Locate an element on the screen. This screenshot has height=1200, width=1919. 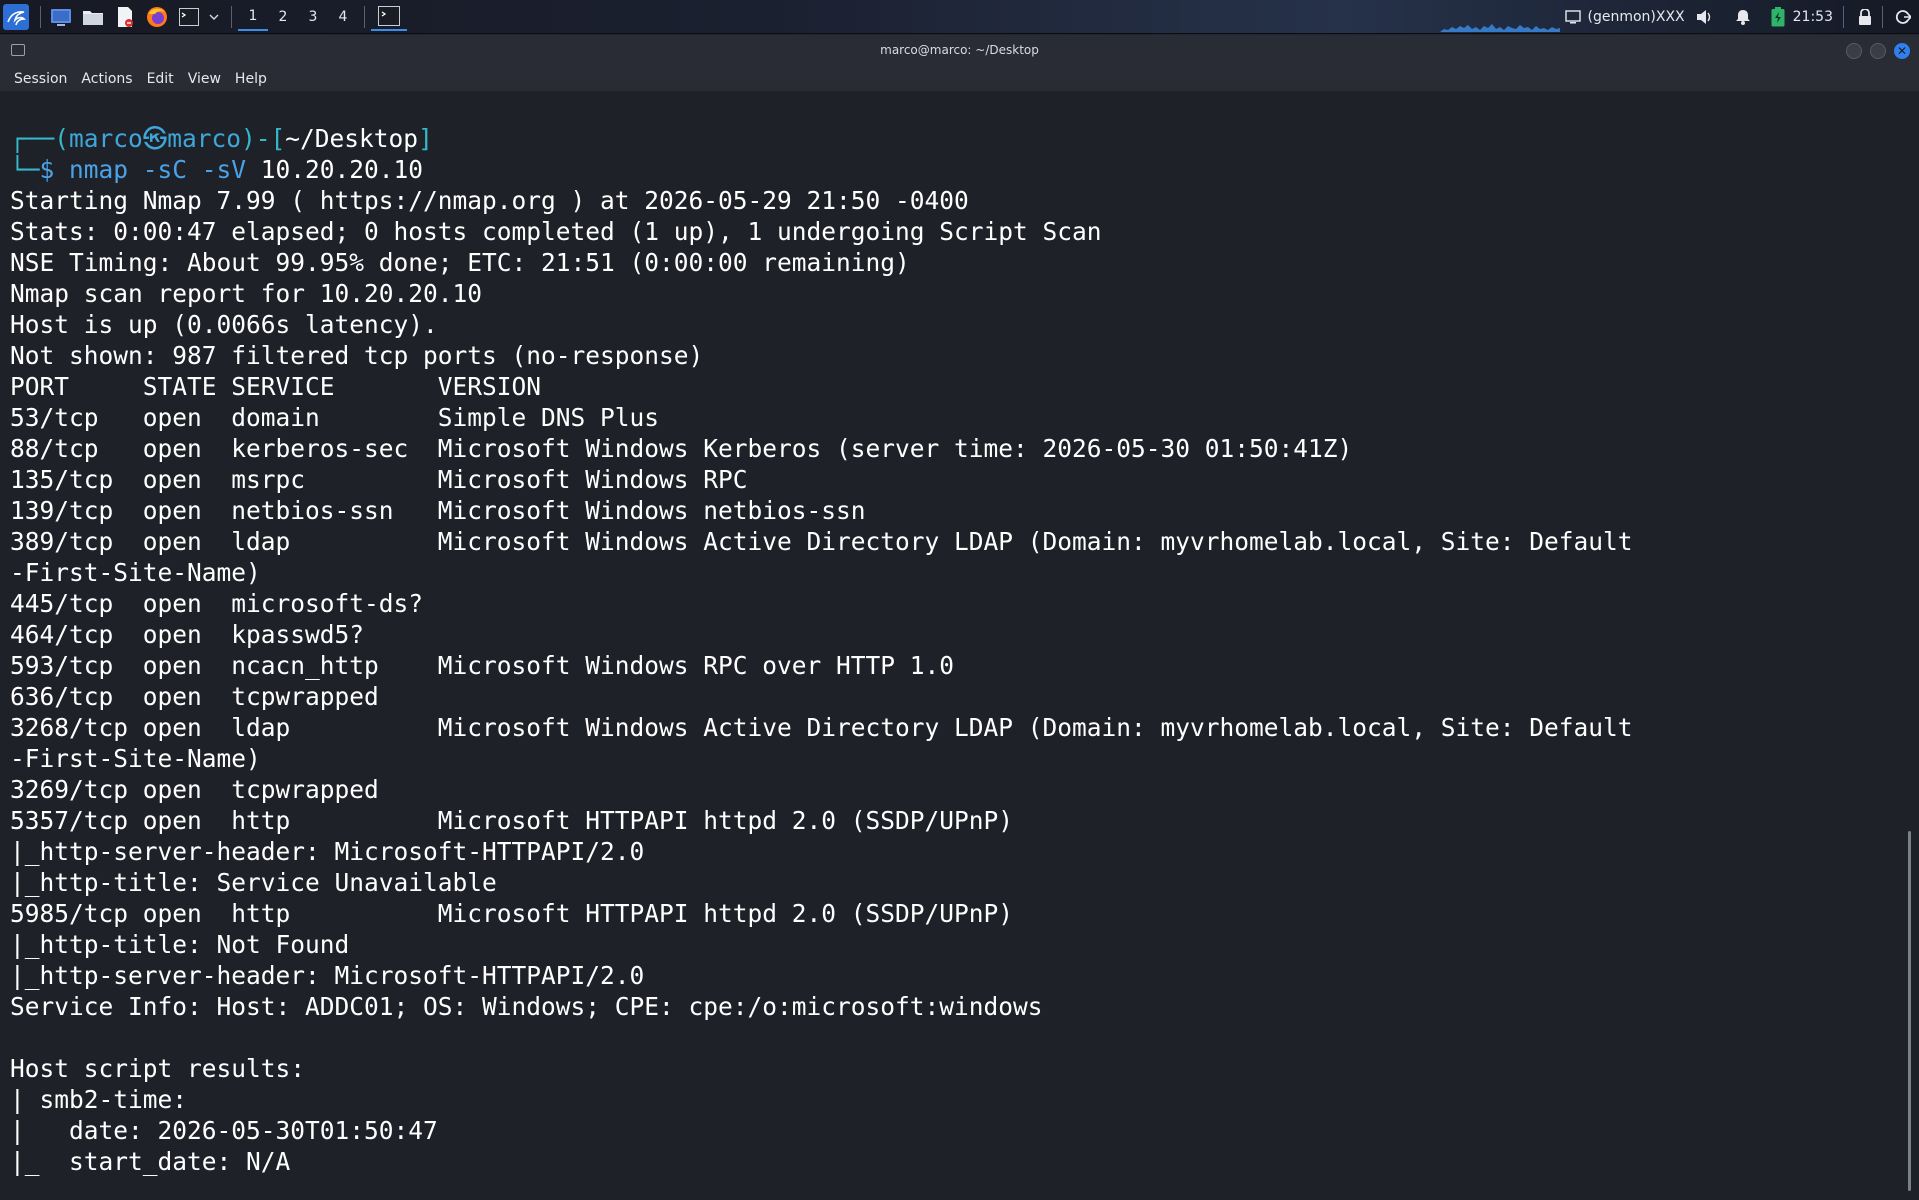
menu-bar: Session Actions Edit View Help is located at coordinates (959, 79).